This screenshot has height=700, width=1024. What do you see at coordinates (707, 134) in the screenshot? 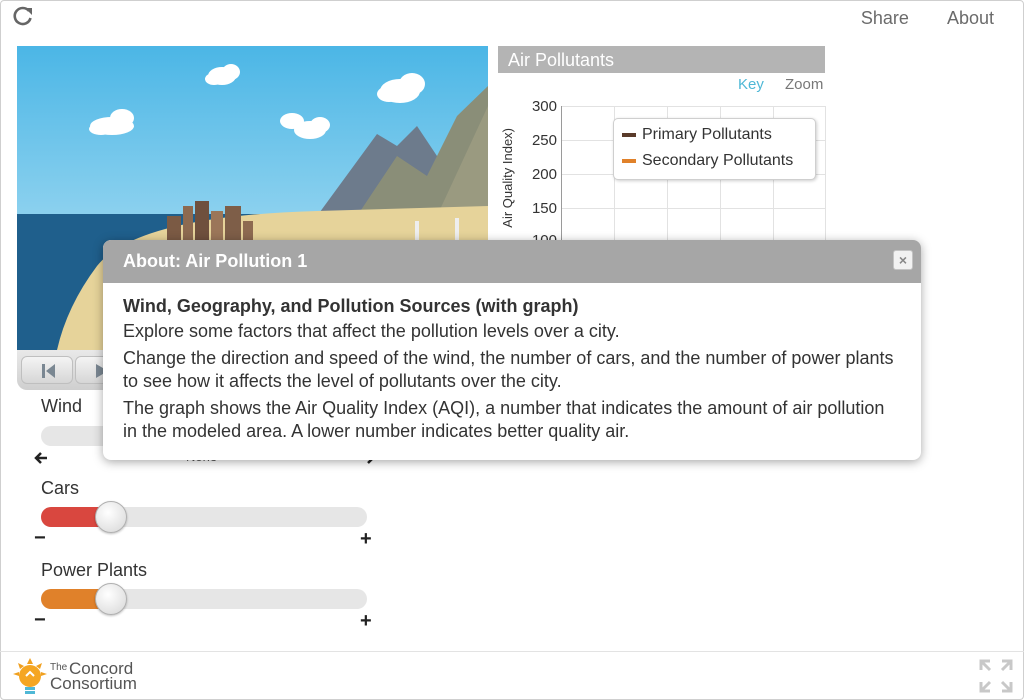
I see `legend-label: Primary Pollutants` at bounding box center [707, 134].